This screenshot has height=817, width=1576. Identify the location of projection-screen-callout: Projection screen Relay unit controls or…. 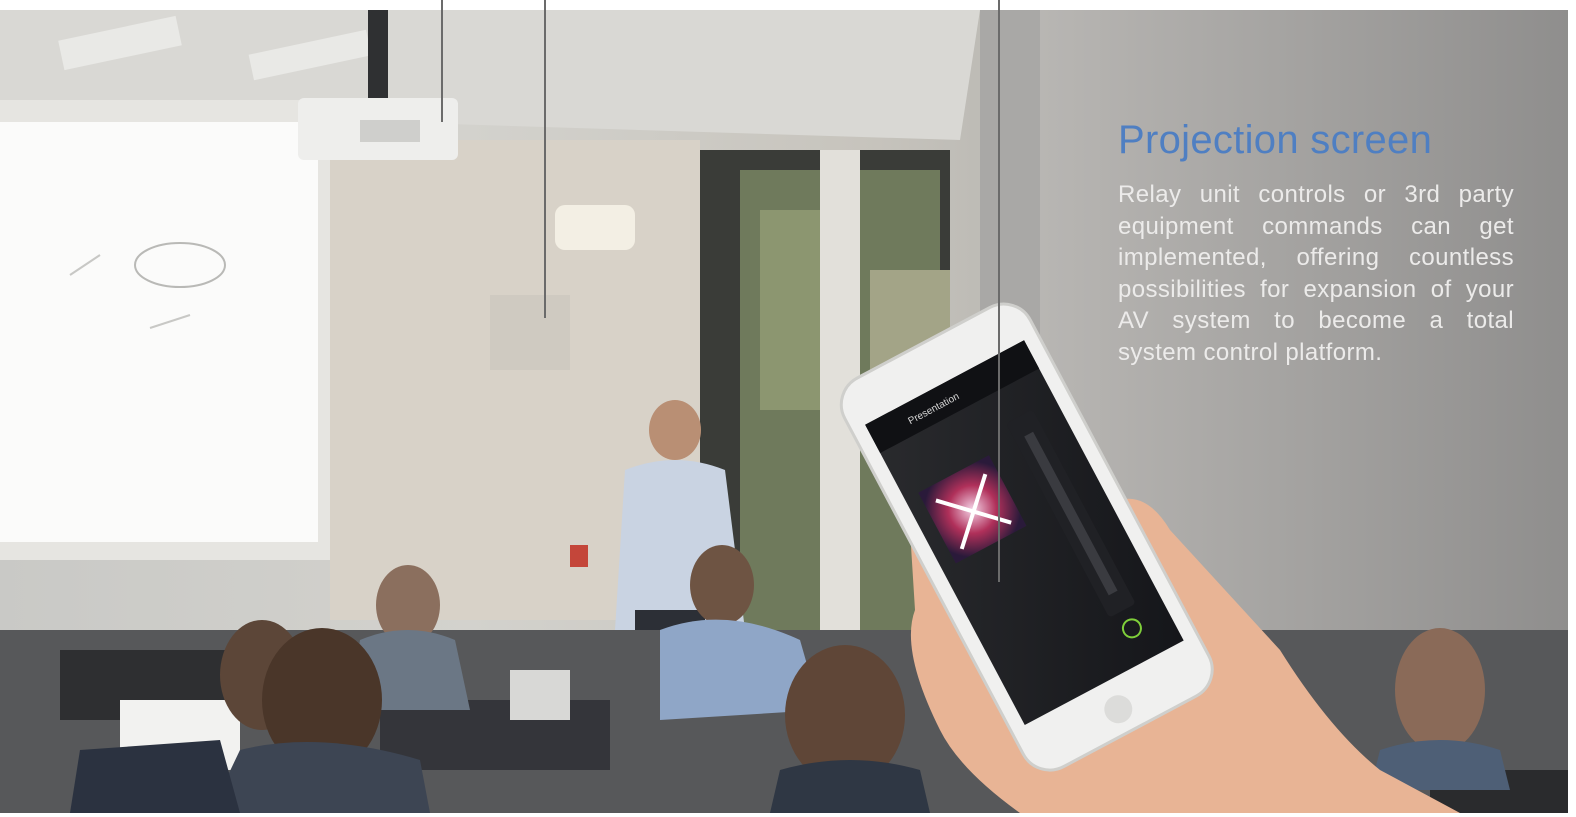
(1316, 243).